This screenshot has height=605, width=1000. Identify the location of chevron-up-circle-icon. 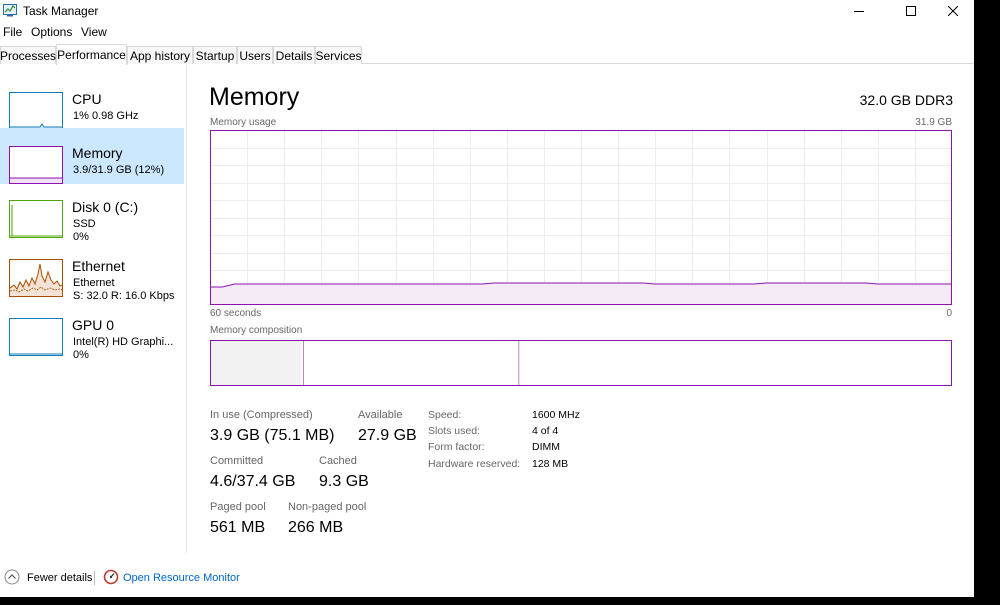
(12, 577).